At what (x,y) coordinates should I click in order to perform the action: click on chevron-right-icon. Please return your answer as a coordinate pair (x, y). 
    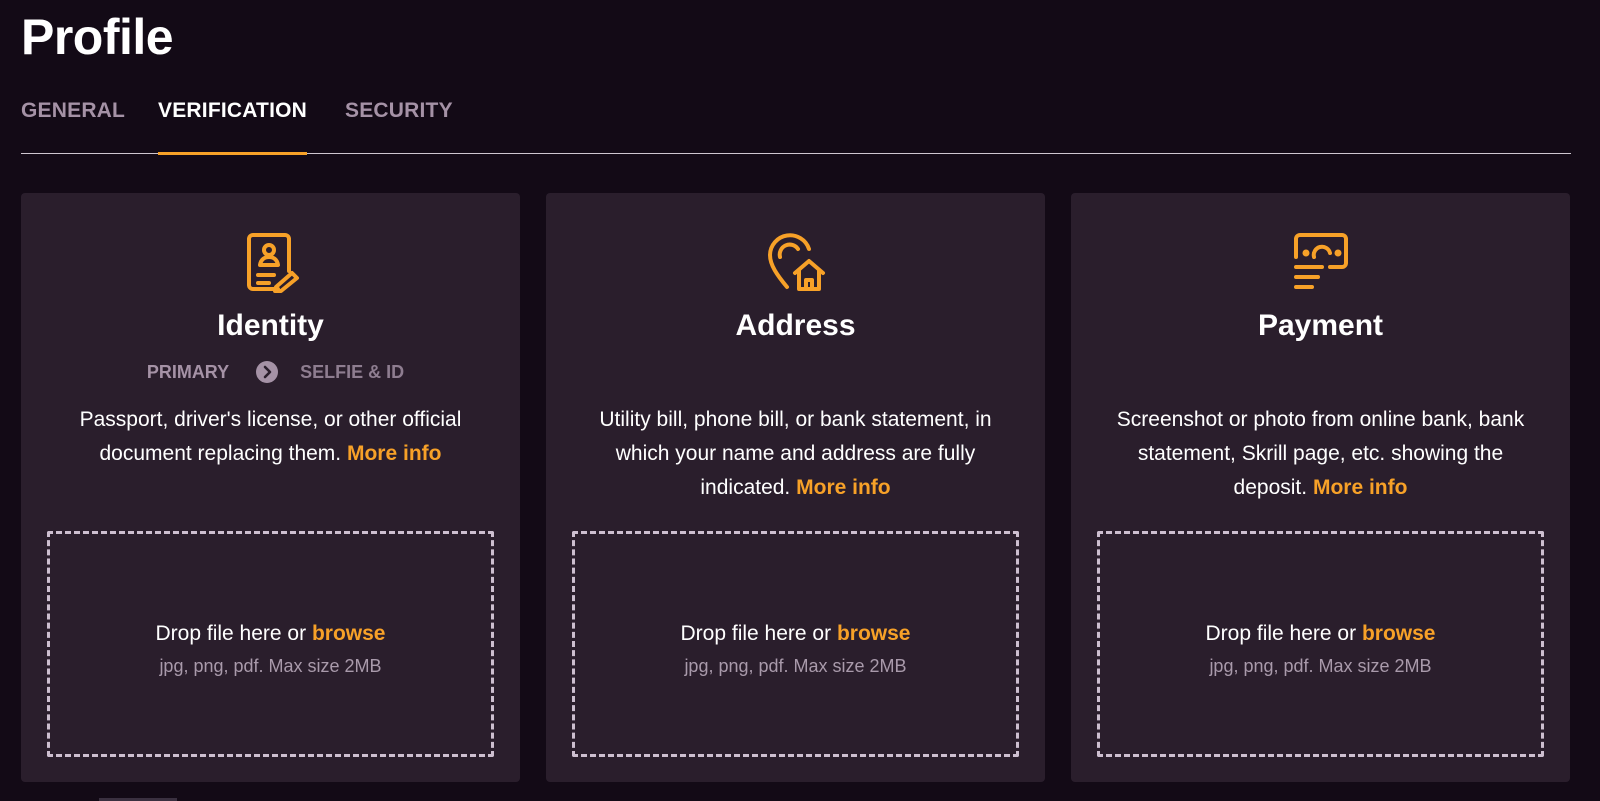
    Looking at the image, I should click on (267, 372).